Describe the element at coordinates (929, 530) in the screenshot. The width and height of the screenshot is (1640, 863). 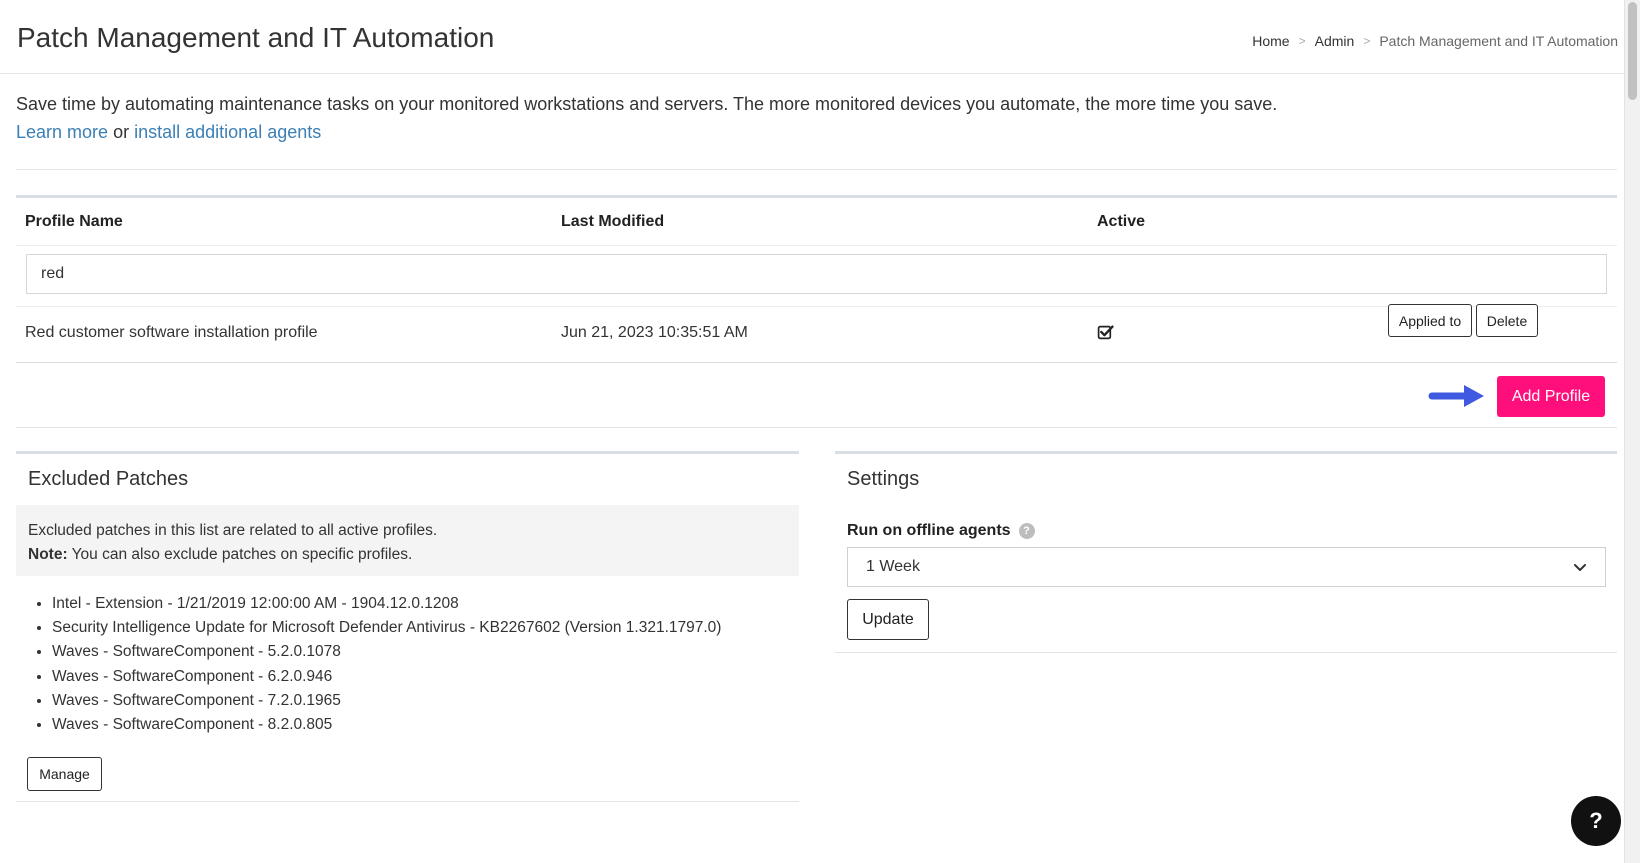
I see `run-offline-label-text: Run on offline agents` at that location.